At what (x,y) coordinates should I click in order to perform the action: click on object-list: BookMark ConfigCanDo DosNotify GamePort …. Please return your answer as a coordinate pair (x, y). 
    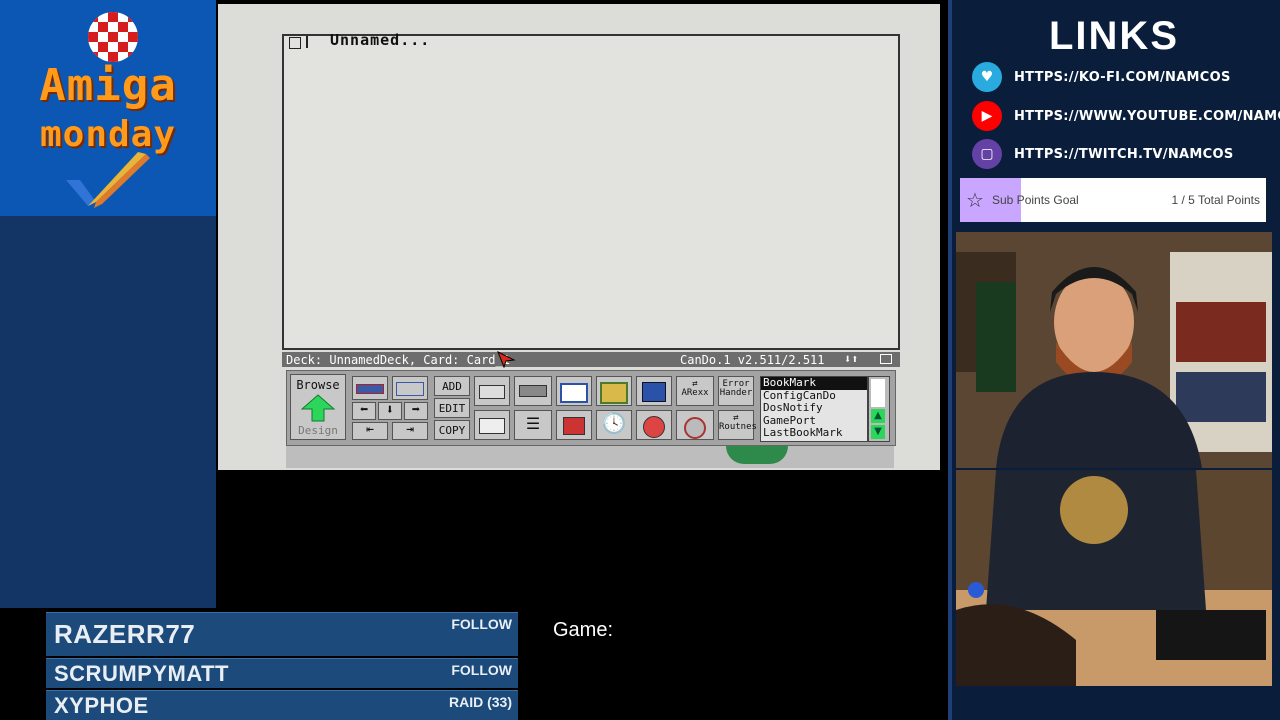
    Looking at the image, I should click on (814, 409).